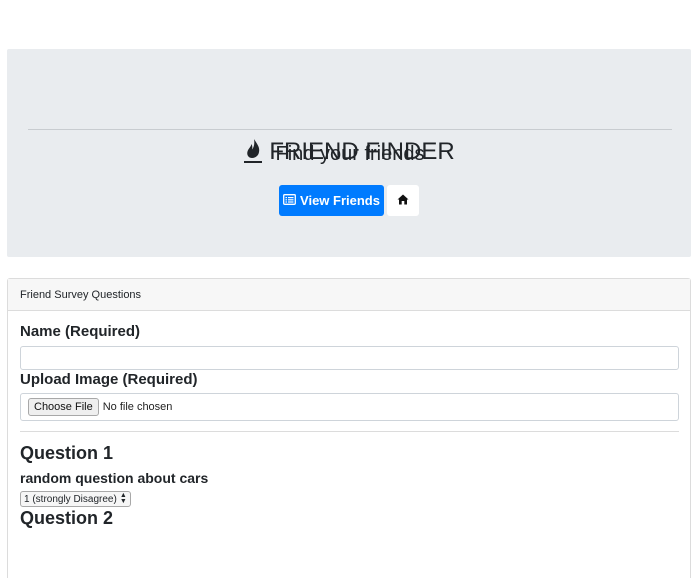  Describe the element at coordinates (109, 379) in the screenshot. I see `image-label: Upload Image (Required)` at that location.